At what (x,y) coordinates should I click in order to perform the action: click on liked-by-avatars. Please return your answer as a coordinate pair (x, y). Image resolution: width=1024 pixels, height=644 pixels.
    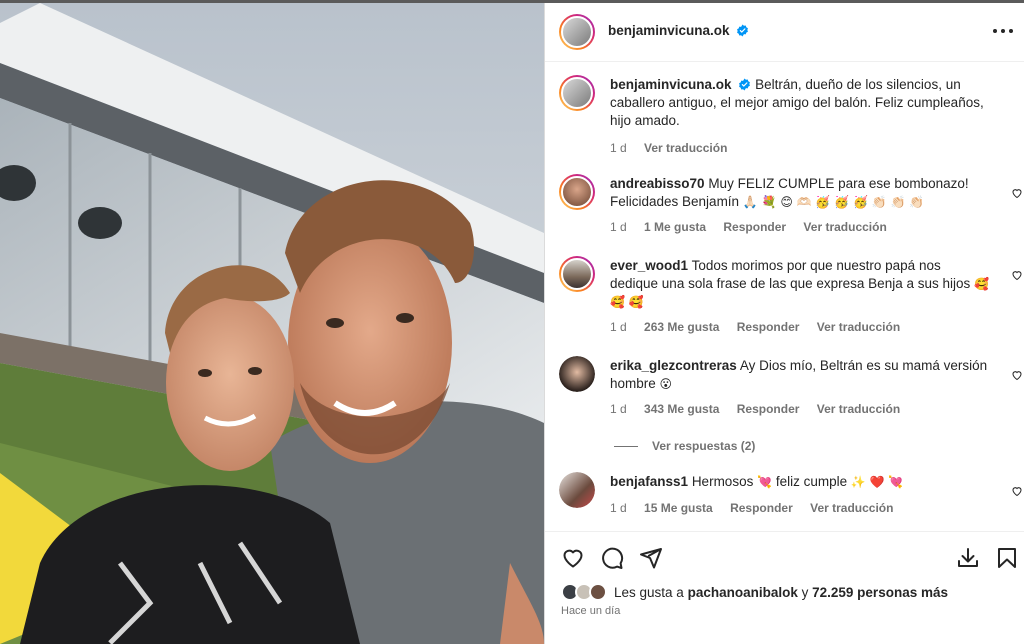
    Looking at the image, I should click on (586, 593).